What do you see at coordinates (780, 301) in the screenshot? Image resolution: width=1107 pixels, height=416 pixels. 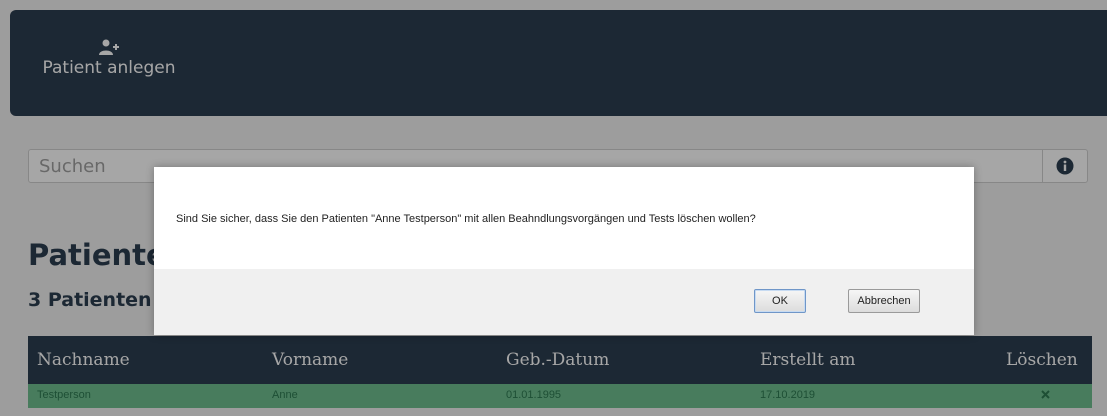 I see `ok-button: OK` at bounding box center [780, 301].